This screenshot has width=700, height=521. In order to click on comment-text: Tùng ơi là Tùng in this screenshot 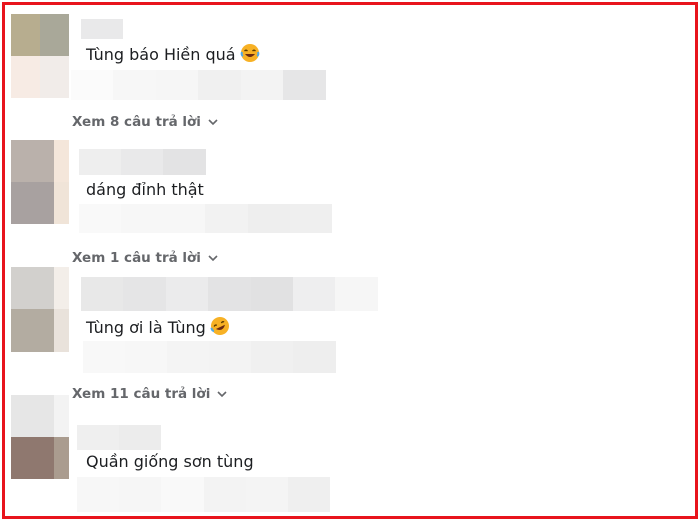, I will do `click(158, 328)`.